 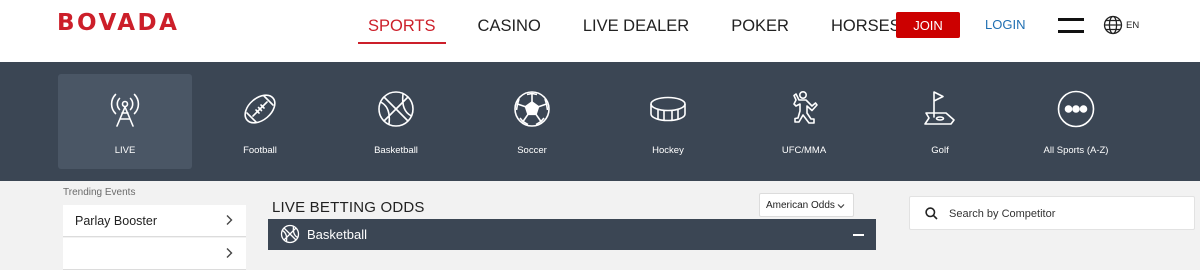 I want to click on sport-tile-all-sports: All Sports (A-Z), so click(x=1076, y=121).